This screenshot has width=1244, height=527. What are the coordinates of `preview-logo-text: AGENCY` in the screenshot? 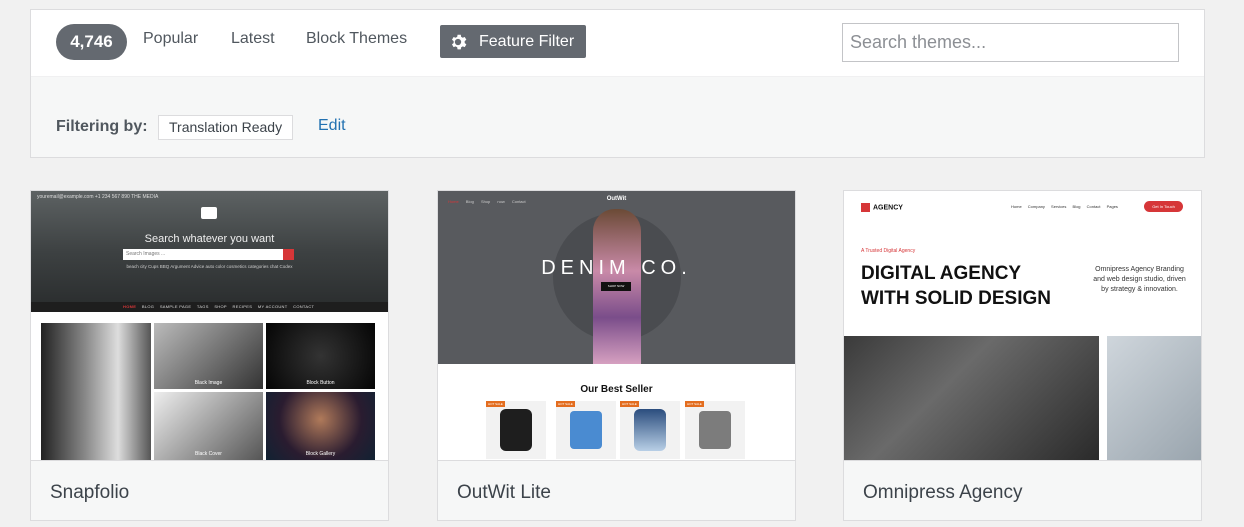 It's located at (888, 208).